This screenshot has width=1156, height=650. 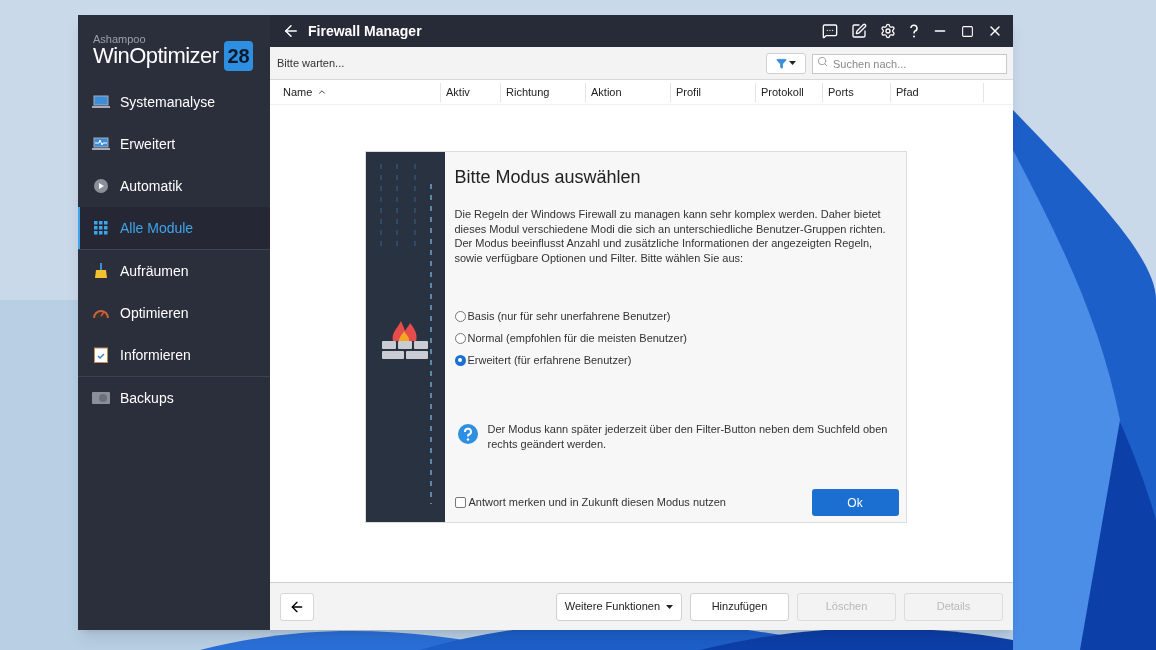 I want to click on sidebar-item: Automatik, so click(x=174, y=186).